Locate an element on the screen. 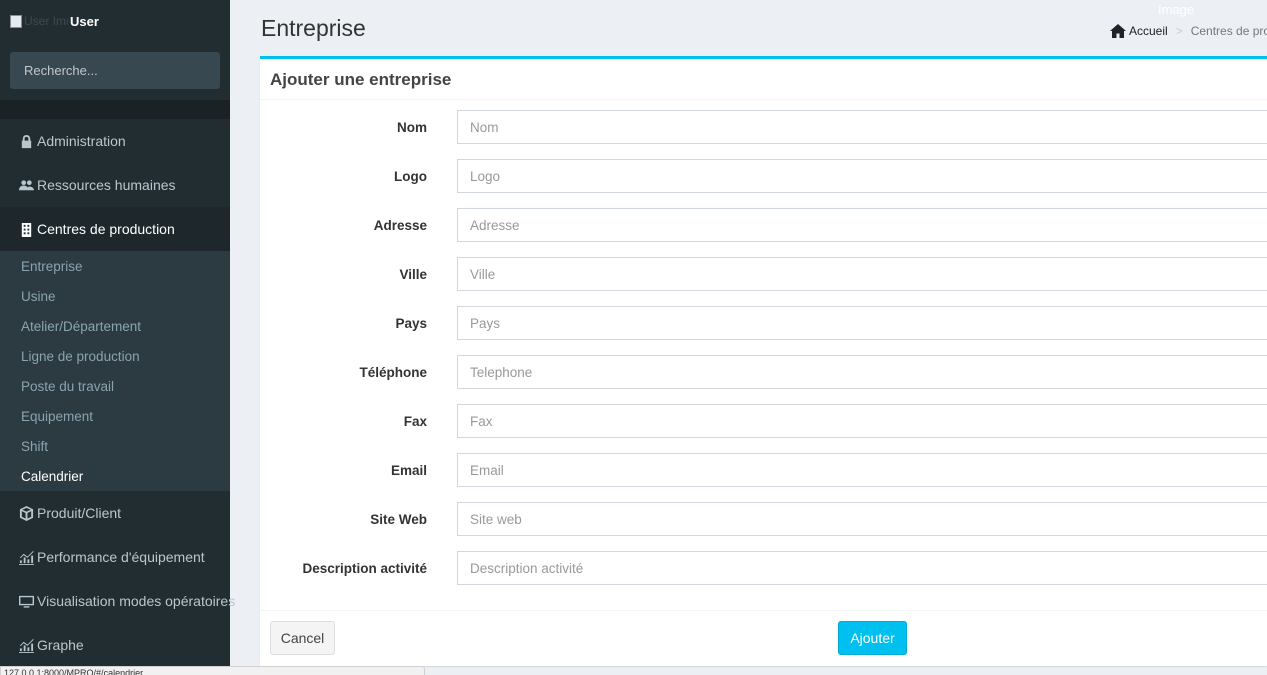  sidebar-header-divider is located at coordinates (115, 109).